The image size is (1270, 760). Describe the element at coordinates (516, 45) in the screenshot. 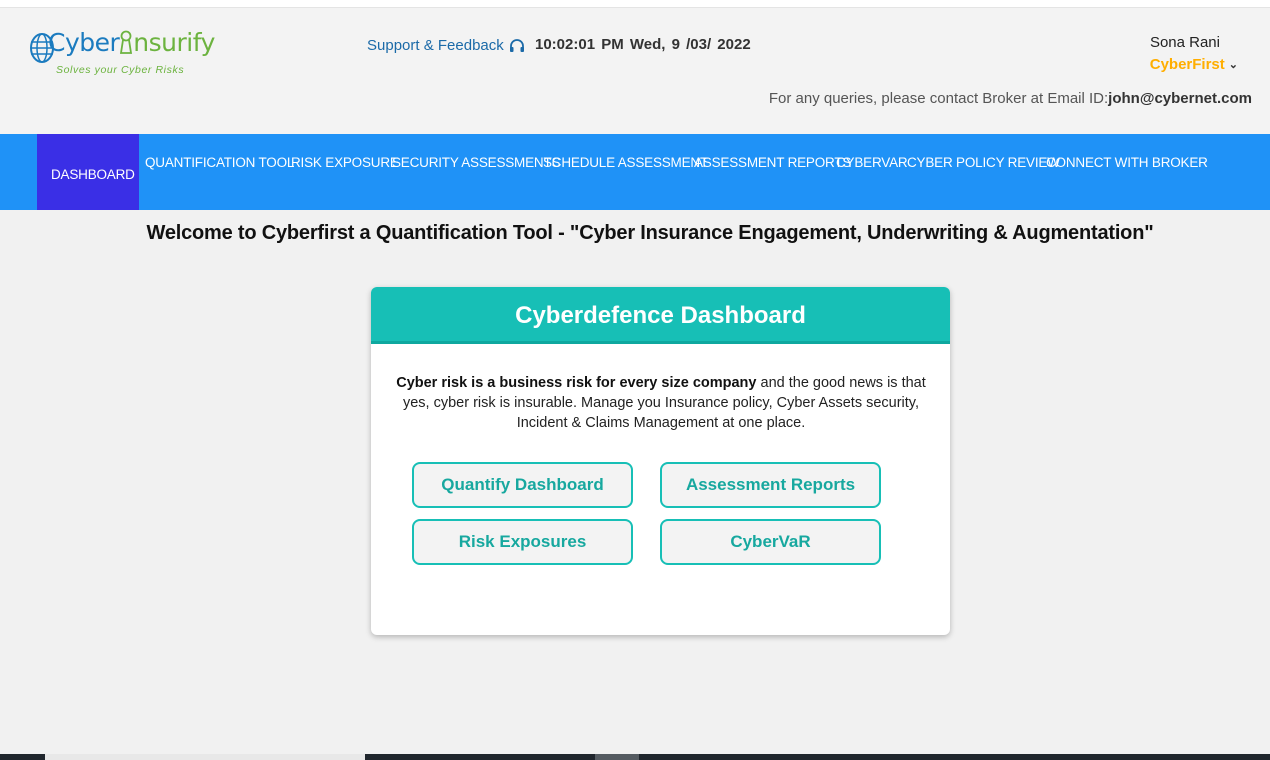

I see `headset-icon` at that location.